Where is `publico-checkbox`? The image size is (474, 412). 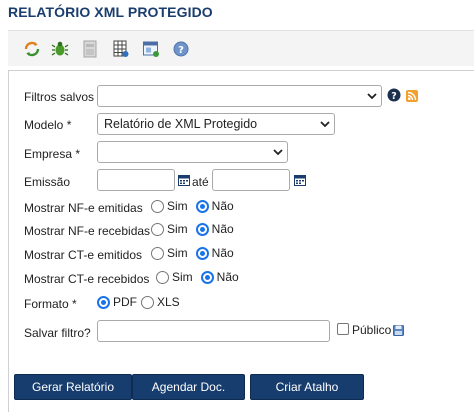 publico-checkbox is located at coordinates (343, 329).